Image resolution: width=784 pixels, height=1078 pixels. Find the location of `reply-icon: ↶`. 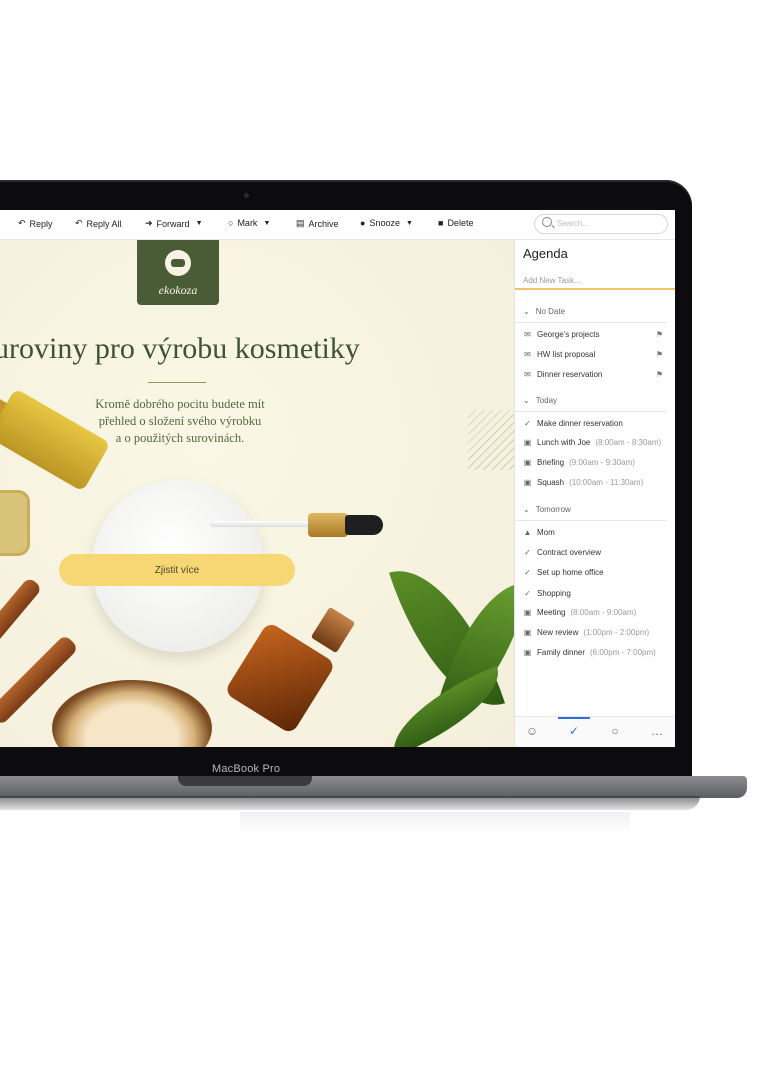

reply-icon: ↶ is located at coordinates (22, 223).